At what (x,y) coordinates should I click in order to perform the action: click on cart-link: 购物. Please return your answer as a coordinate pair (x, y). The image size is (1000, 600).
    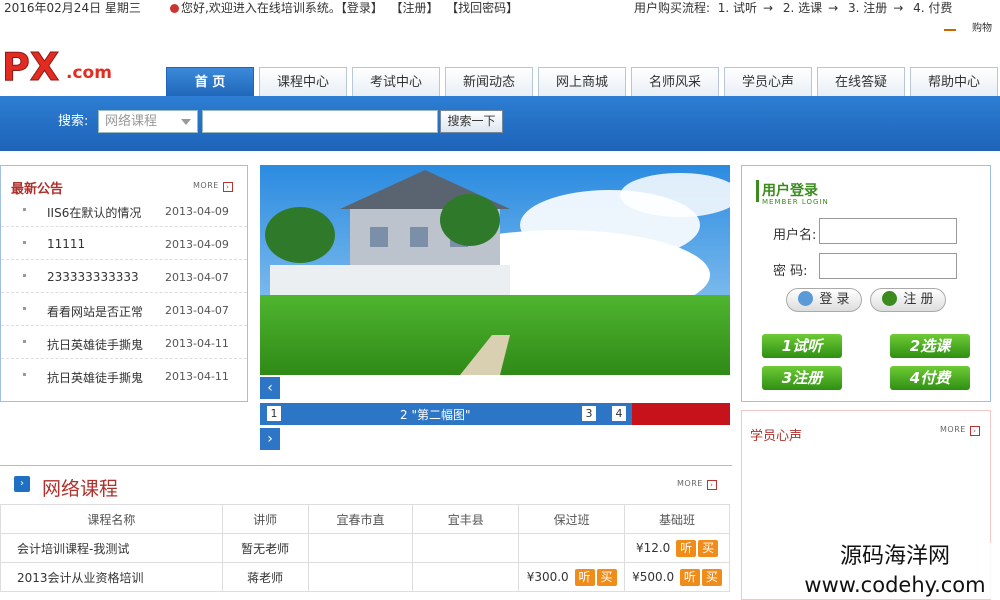
    Looking at the image, I should click on (968, 26).